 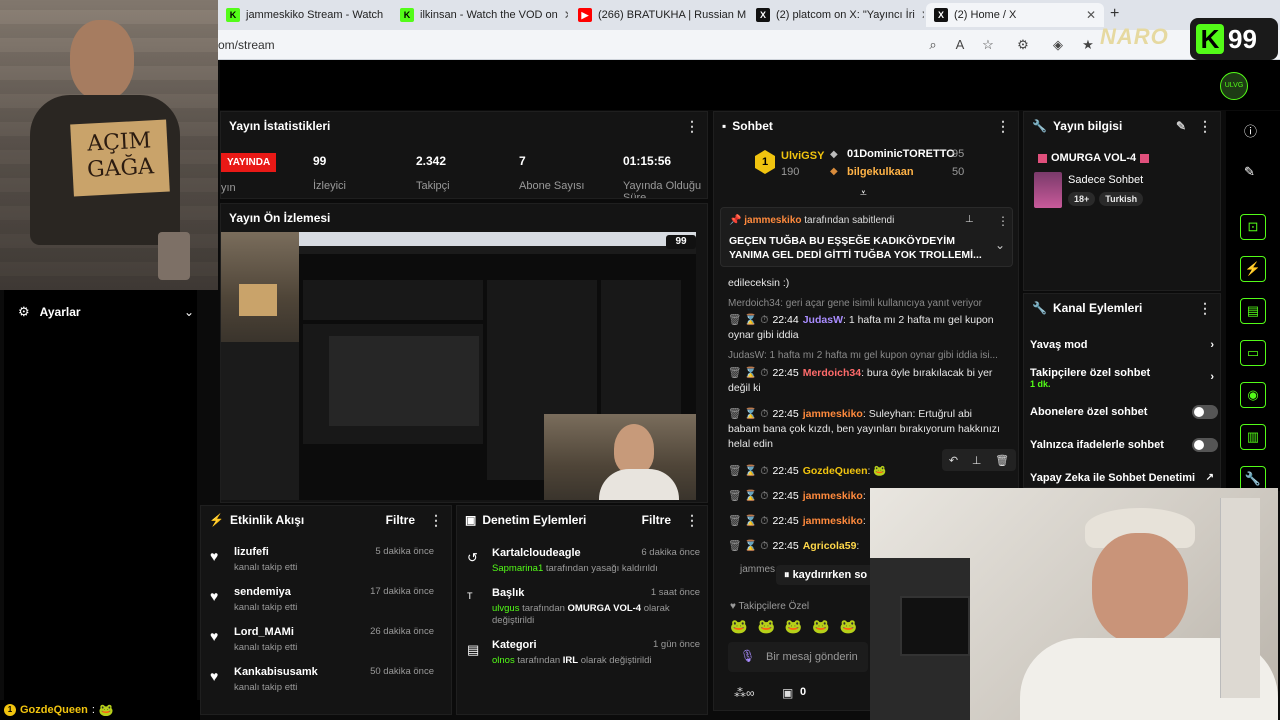 I want to click on browser-tab-1: K jammeskiko Stream - Watch ✕, so click(x=304, y=15).